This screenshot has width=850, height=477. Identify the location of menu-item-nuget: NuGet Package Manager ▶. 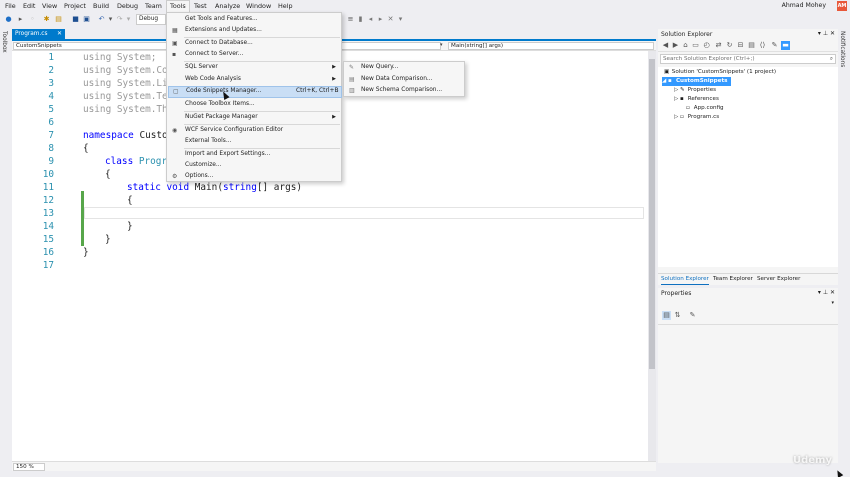
(255, 118).